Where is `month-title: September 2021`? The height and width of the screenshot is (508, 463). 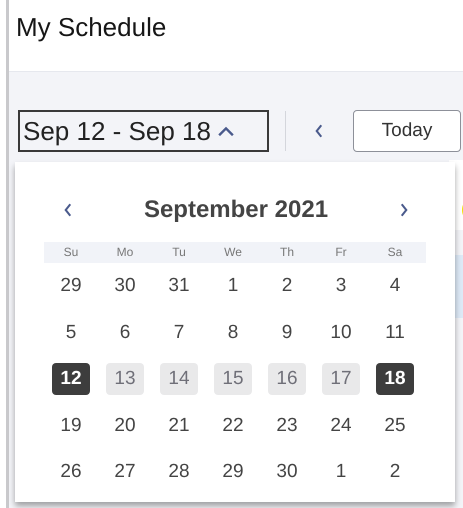
month-title: September 2021 is located at coordinates (236, 210).